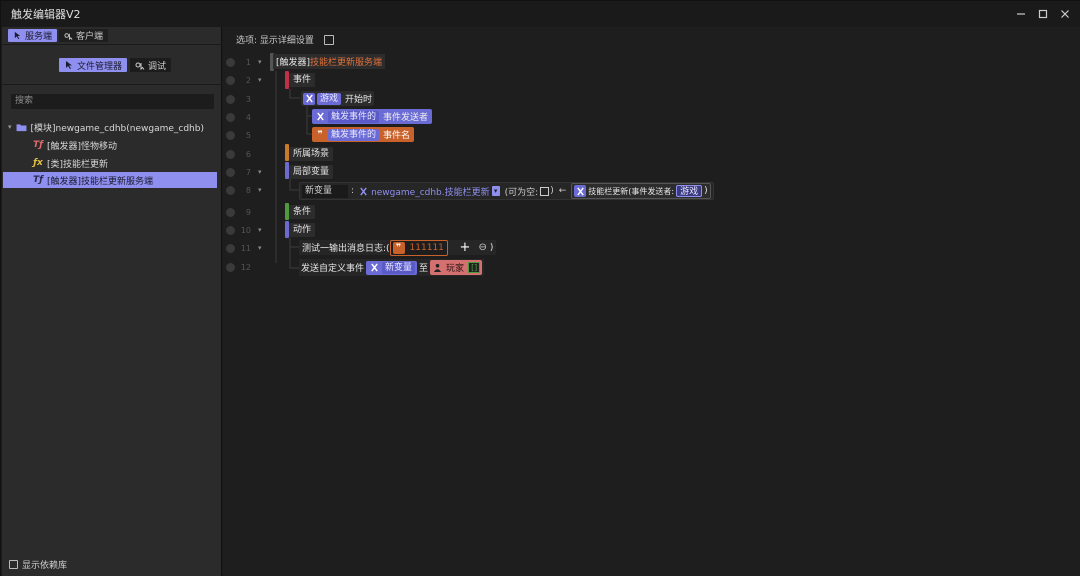 The image size is (1080, 576). I want to click on condition-section: 条件, so click(302, 211).